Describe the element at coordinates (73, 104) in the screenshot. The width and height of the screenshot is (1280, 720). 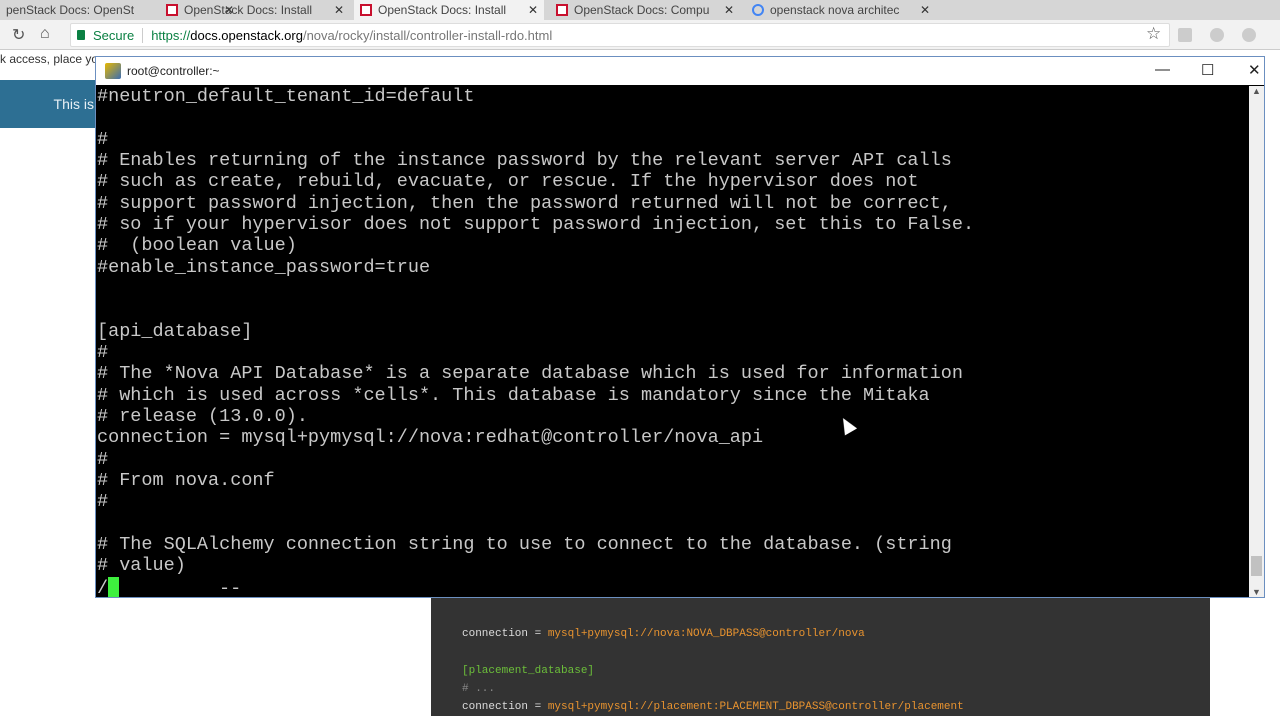
I see `banner-text: This is` at that location.